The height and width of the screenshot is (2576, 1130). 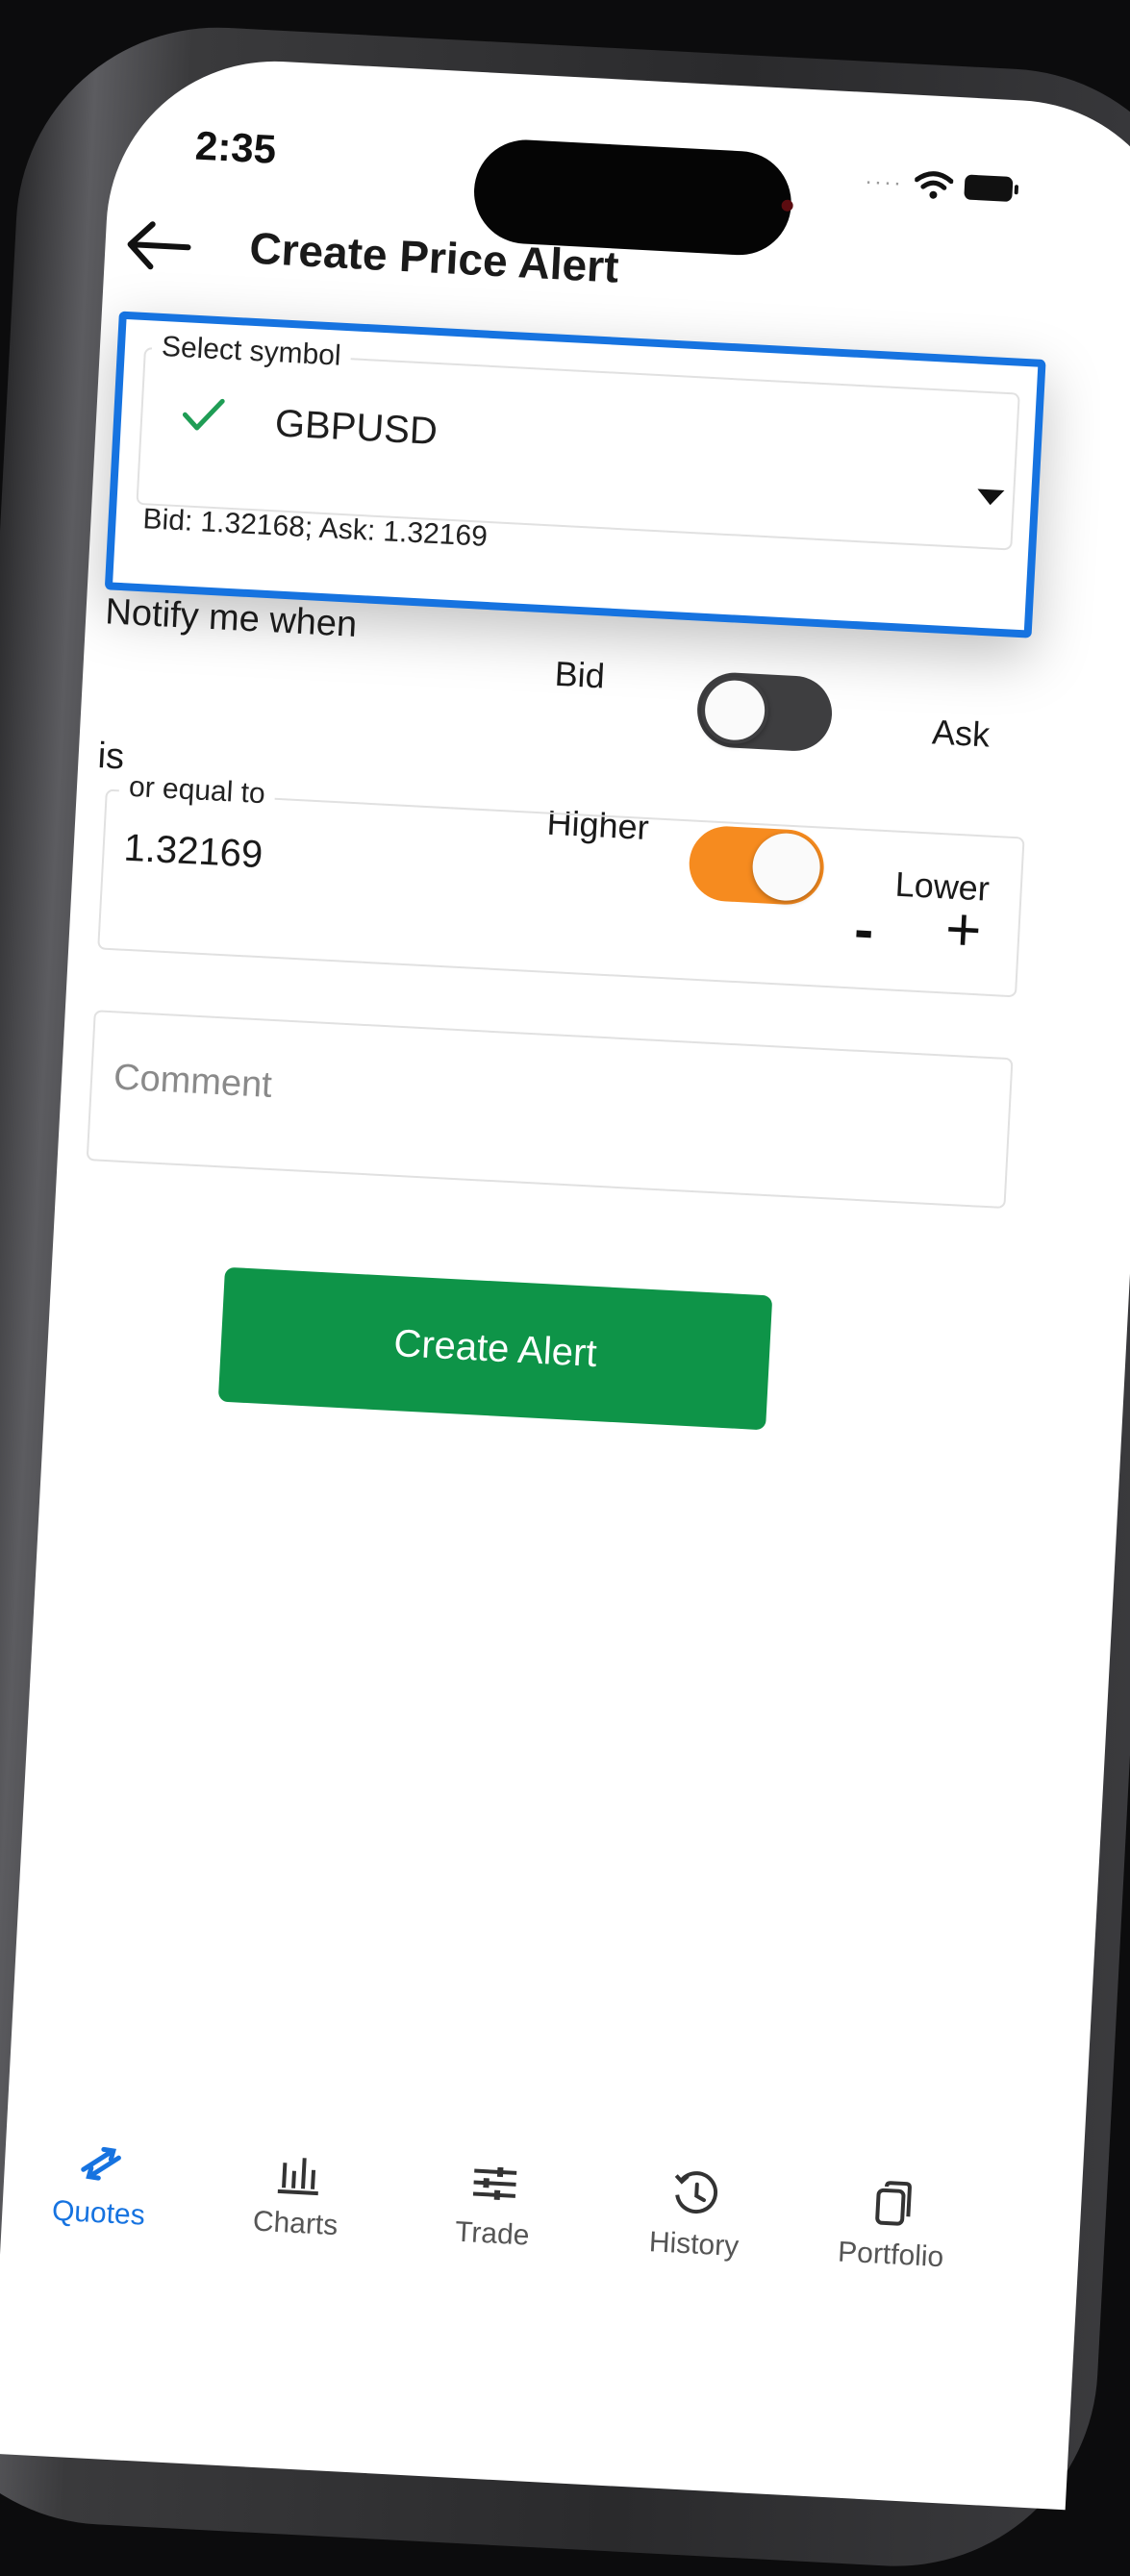 I want to click on price-field-box, so click(x=561, y=893).